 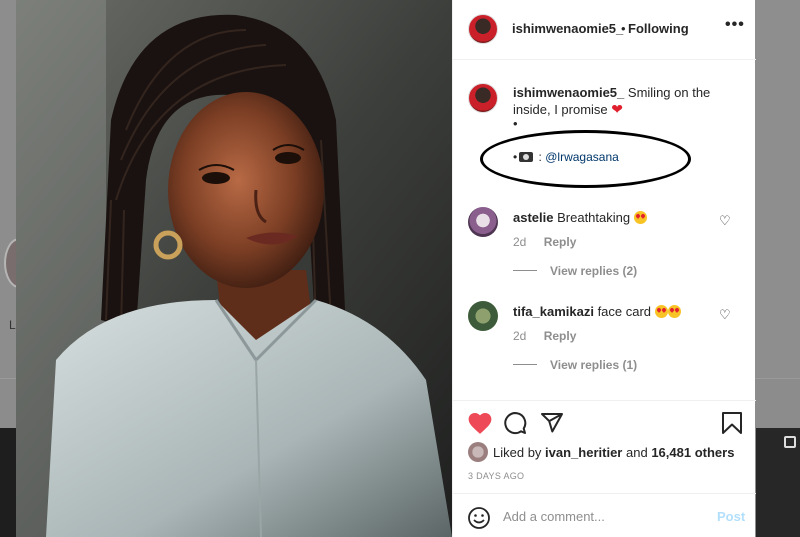 What do you see at coordinates (692, 452) in the screenshot?
I see `likes-count-link: 16,481 others` at bounding box center [692, 452].